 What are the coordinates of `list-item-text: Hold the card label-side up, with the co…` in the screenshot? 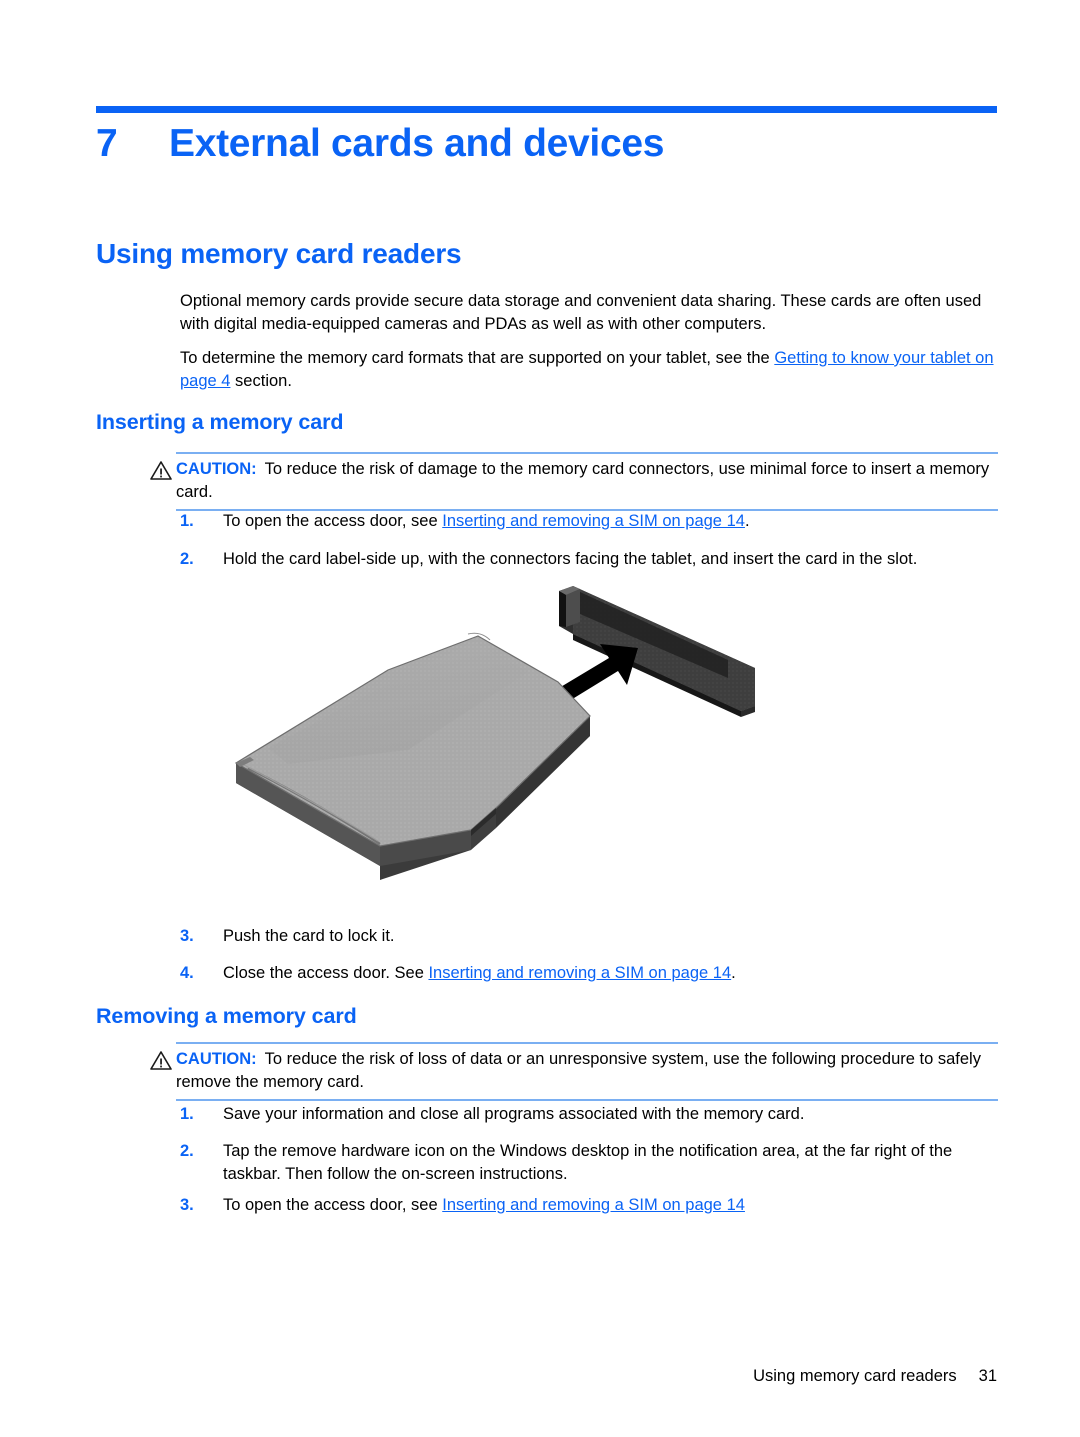 It's located at (570, 559).